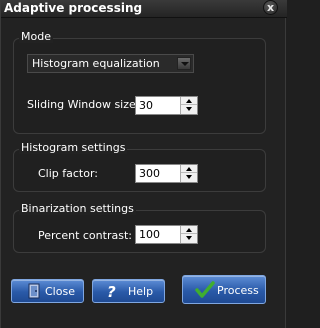 The height and width of the screenshot is (328, 320). What do you see at coordinates (144, 9) in the screenshot?
I see `title-bar: Adaptive processing x` at bounding box center [144, 9].